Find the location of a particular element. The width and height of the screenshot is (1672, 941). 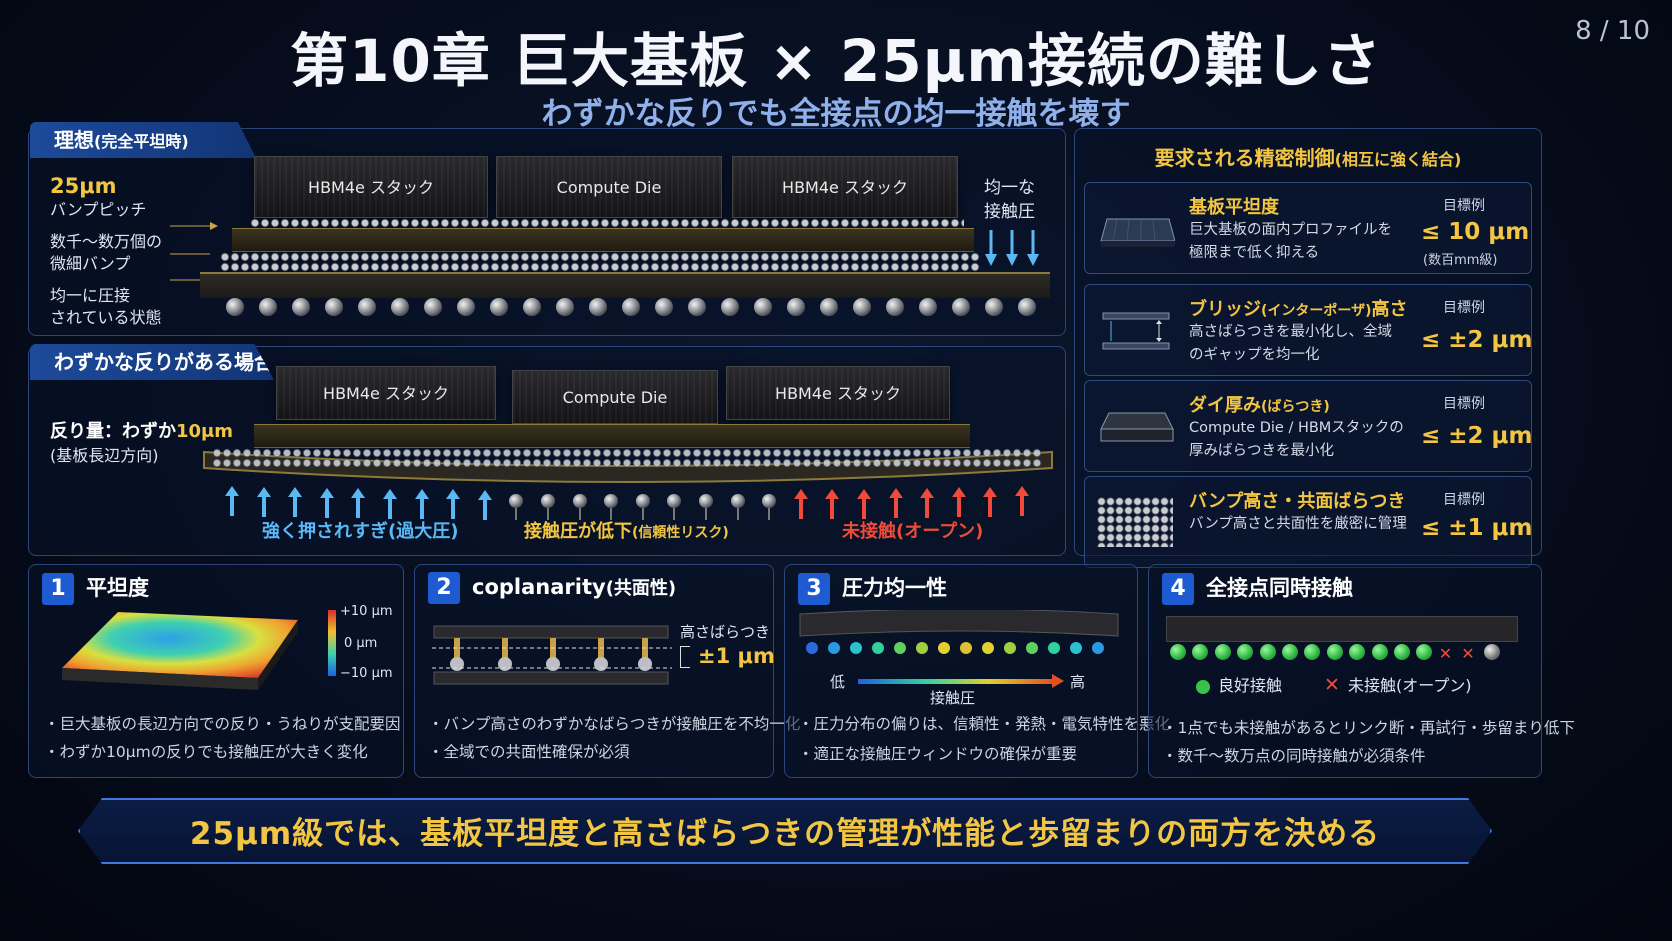

card-flatness-title: 1 平坦度 is located at coordinates (95, 588).